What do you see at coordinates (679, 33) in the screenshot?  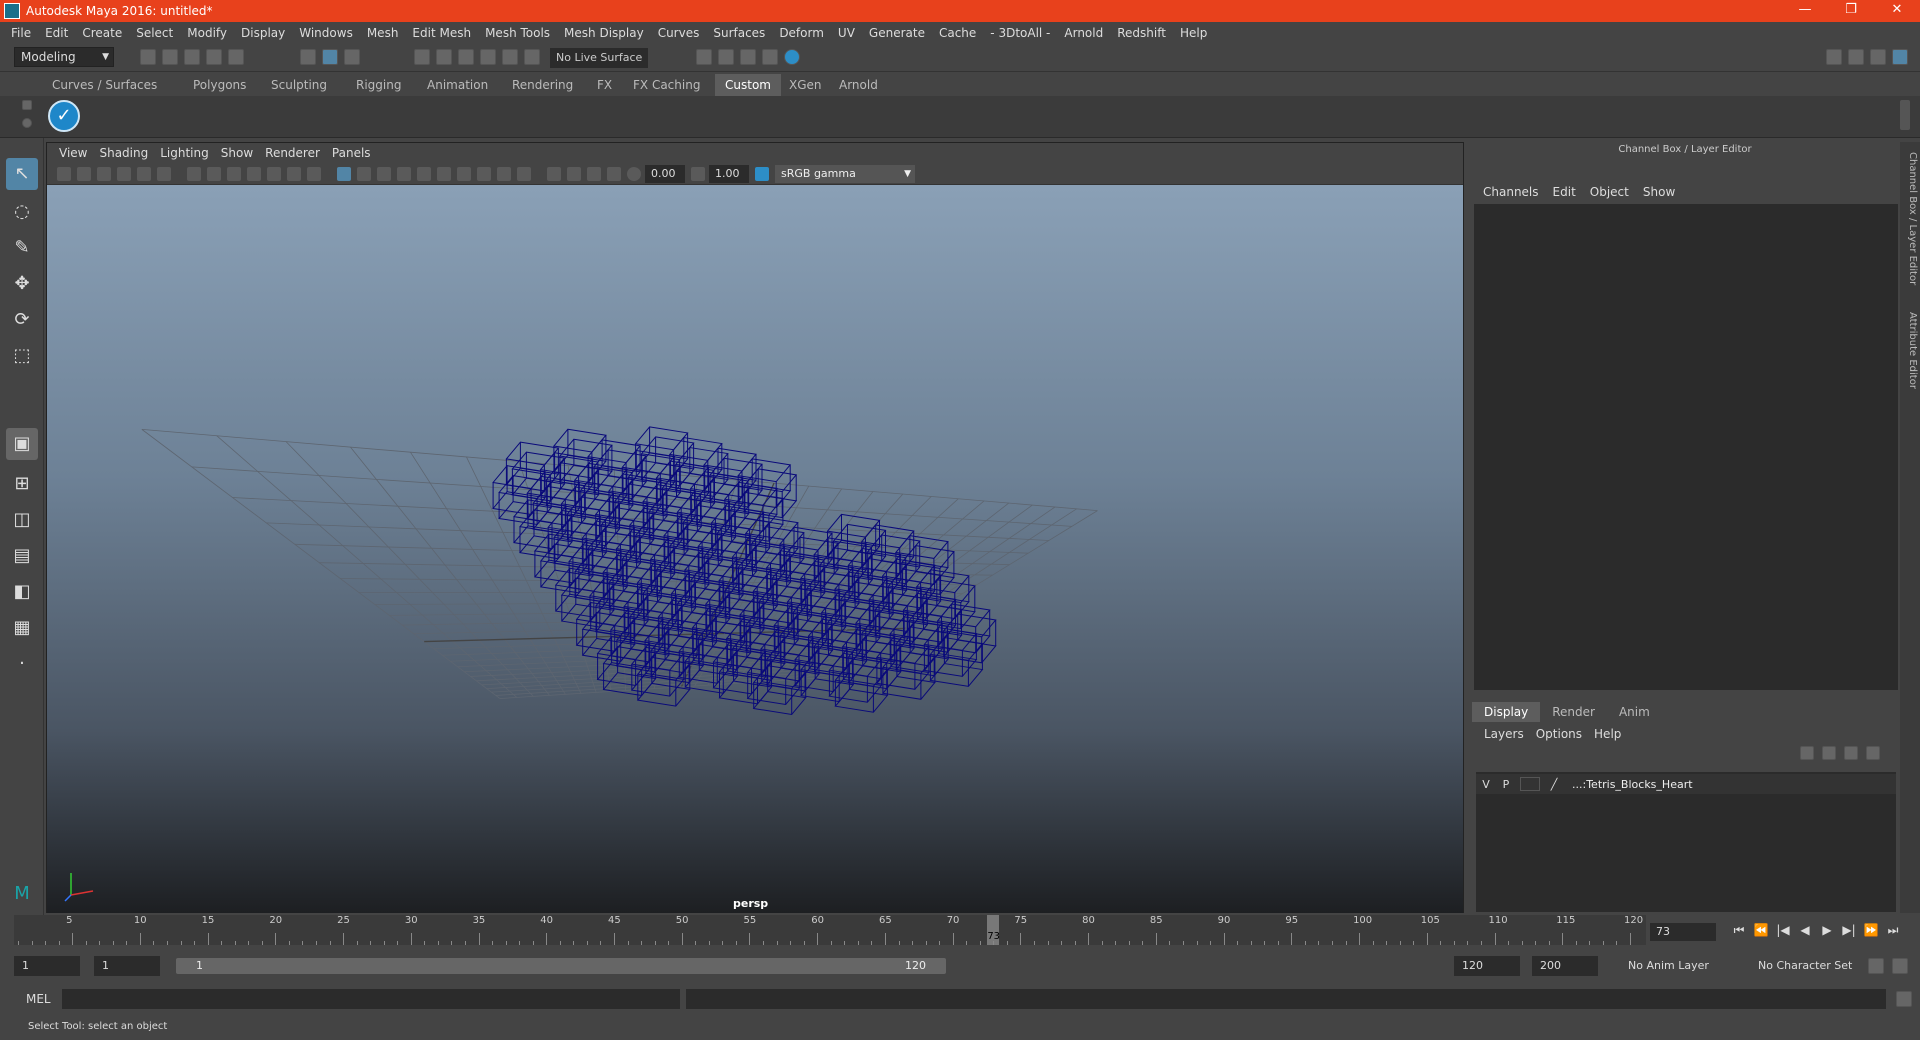 I see `menu-curves: Curves` at bounding box center [679, 33].